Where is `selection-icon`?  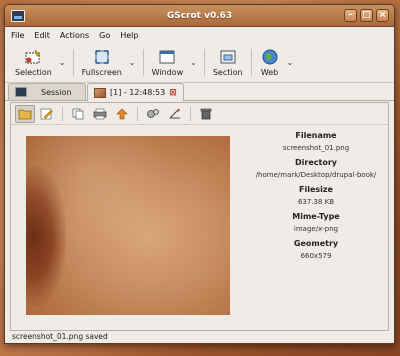
selection-icon is located at coordinates (33, 56).